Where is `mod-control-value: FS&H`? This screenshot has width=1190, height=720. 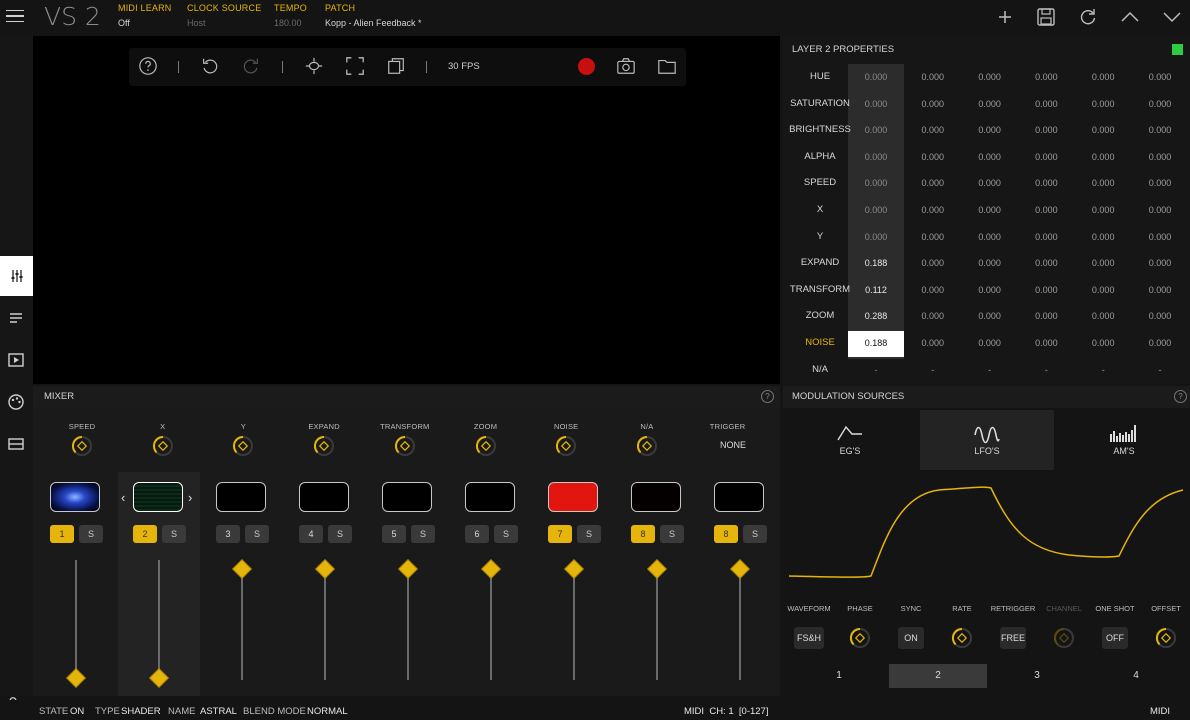
mod-control-value: FS&H is located at coordinates (809, 638).